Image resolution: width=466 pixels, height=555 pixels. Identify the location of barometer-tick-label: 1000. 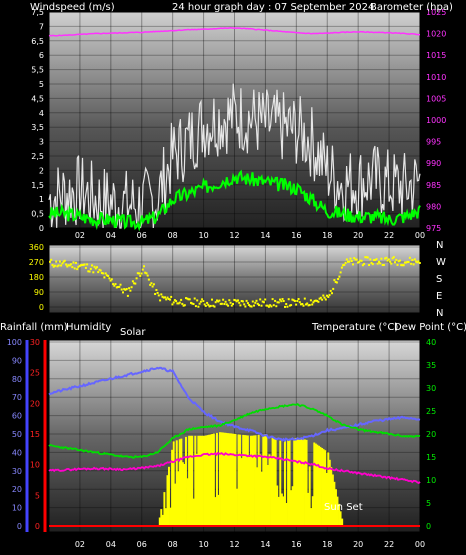
(436, 120).